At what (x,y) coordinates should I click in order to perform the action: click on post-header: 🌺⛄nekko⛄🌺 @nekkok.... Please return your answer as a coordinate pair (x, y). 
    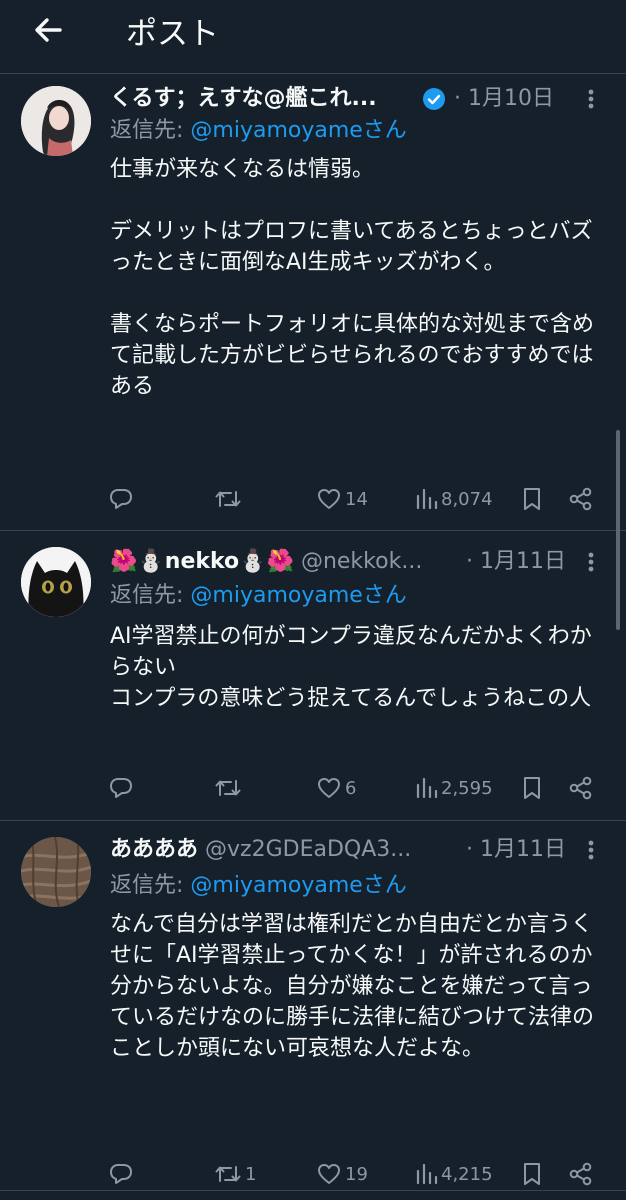
    Looking at the image, I should click on (266, 562).